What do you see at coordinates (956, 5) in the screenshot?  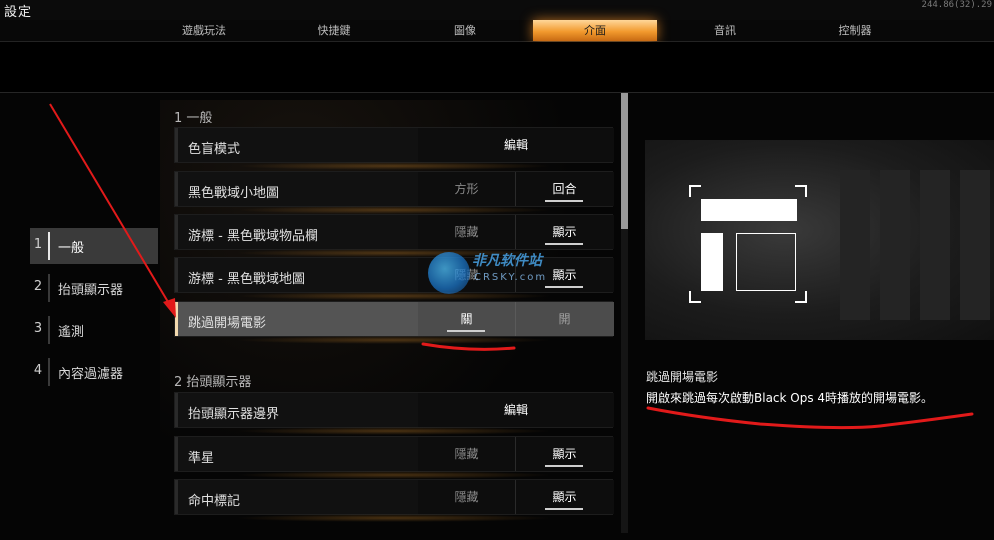 I see `version-readout: 244.86(32).29` at bounding box center [956, 5].